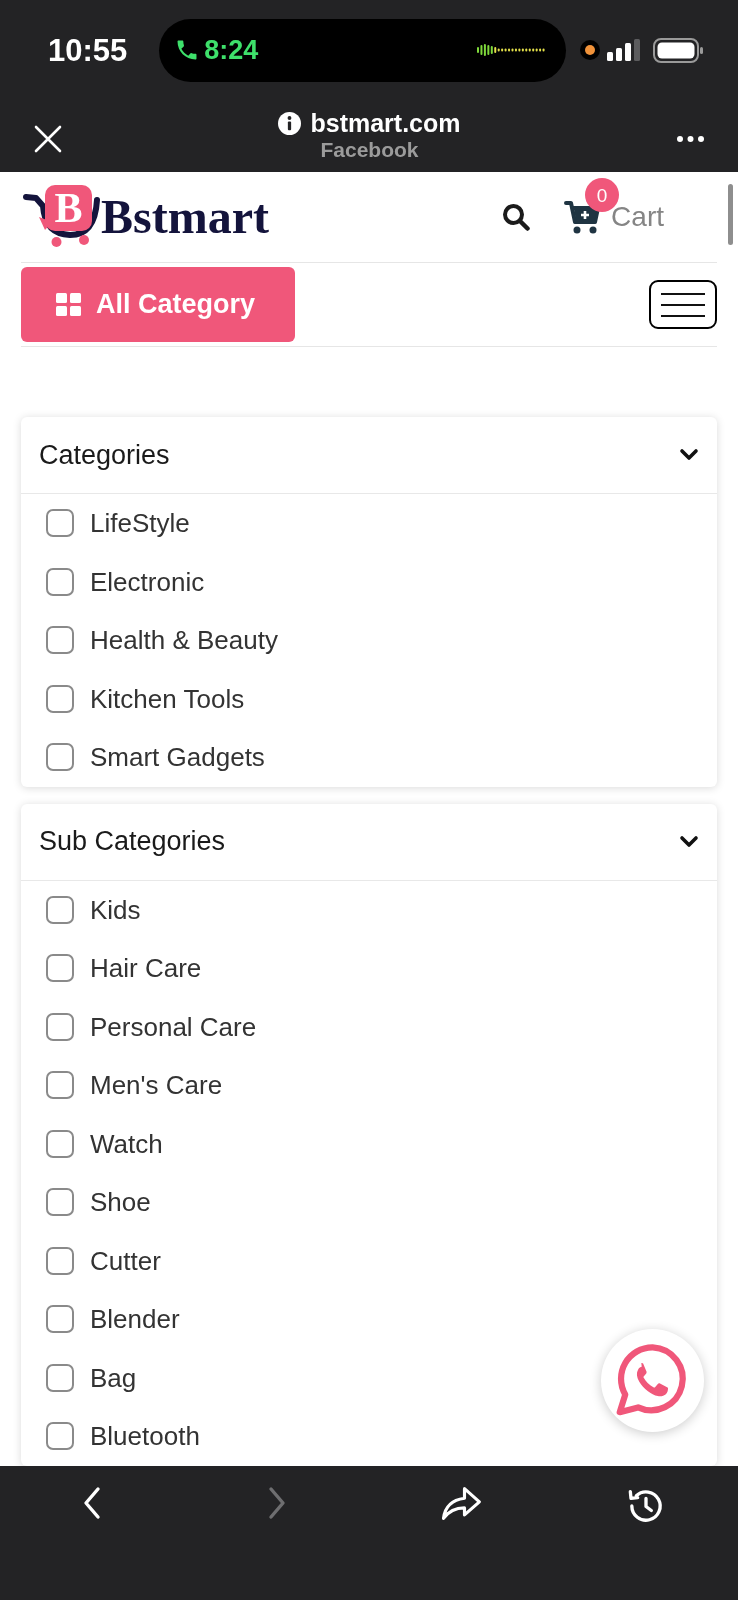 This screenshot has width=738, height=1600. Describe the element at coordinates (145, 1436) in the screenshot. I see `checkbox-label: Bluetooth` at that location.